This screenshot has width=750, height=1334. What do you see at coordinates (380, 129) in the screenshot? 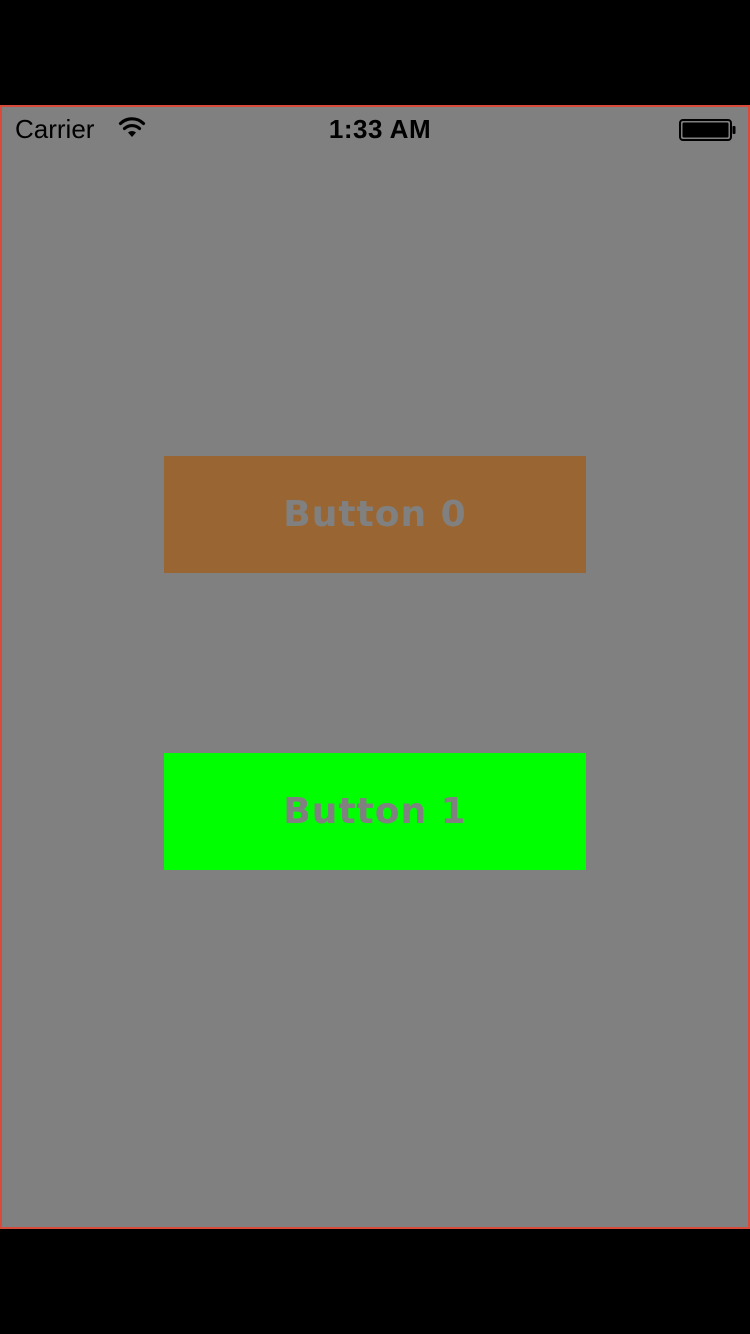
I see `status-time: 1:33 AM` at bounding box center [380, 129].